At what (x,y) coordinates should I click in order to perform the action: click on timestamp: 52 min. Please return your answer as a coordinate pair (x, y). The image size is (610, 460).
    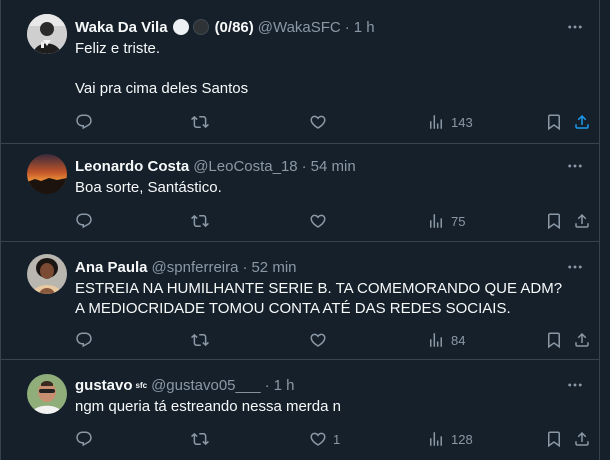
    Looking at the image, I should click on (273, 267).